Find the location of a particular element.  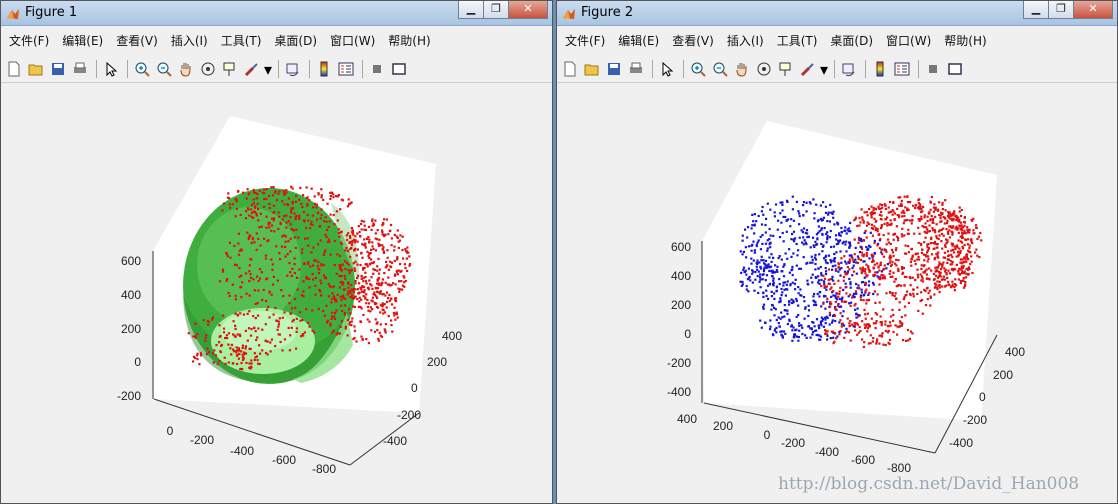

z-tick-label: 600 is located at coordinates (681, 247).